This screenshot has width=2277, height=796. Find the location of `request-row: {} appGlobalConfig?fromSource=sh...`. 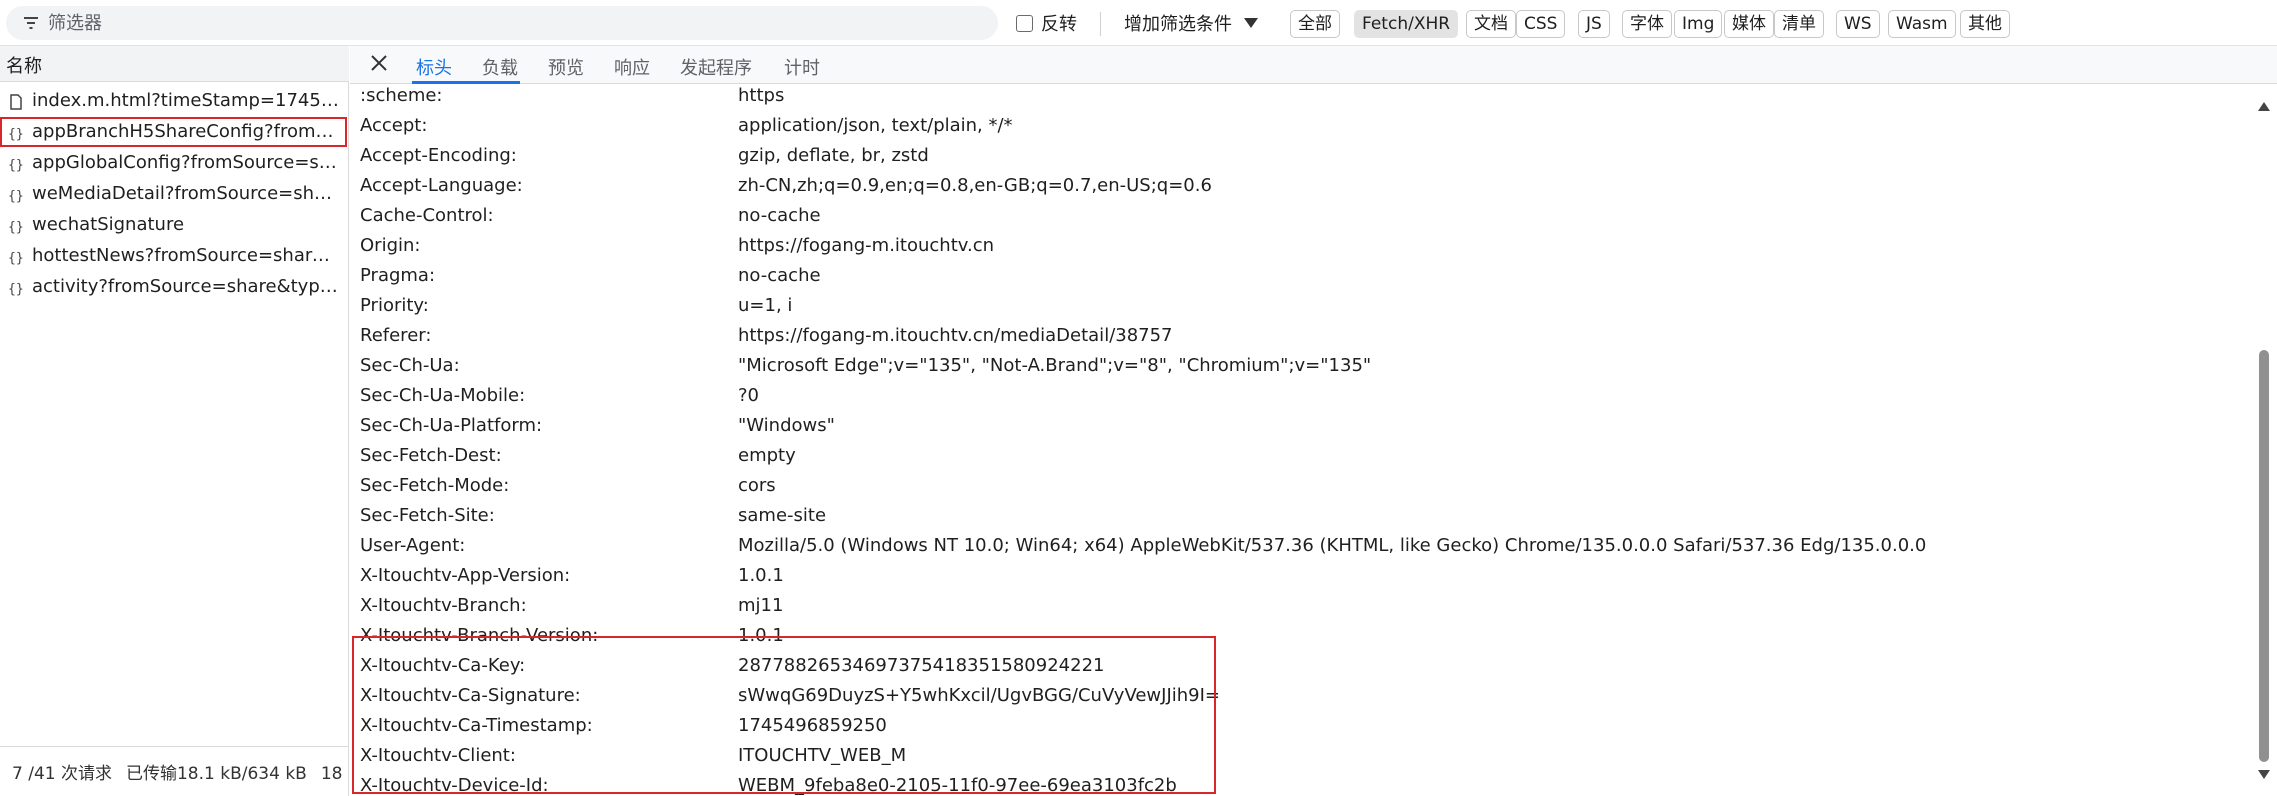

request-row: {} appGlobalConfig?fromSource=sh... is located at coordinates (173, 163).